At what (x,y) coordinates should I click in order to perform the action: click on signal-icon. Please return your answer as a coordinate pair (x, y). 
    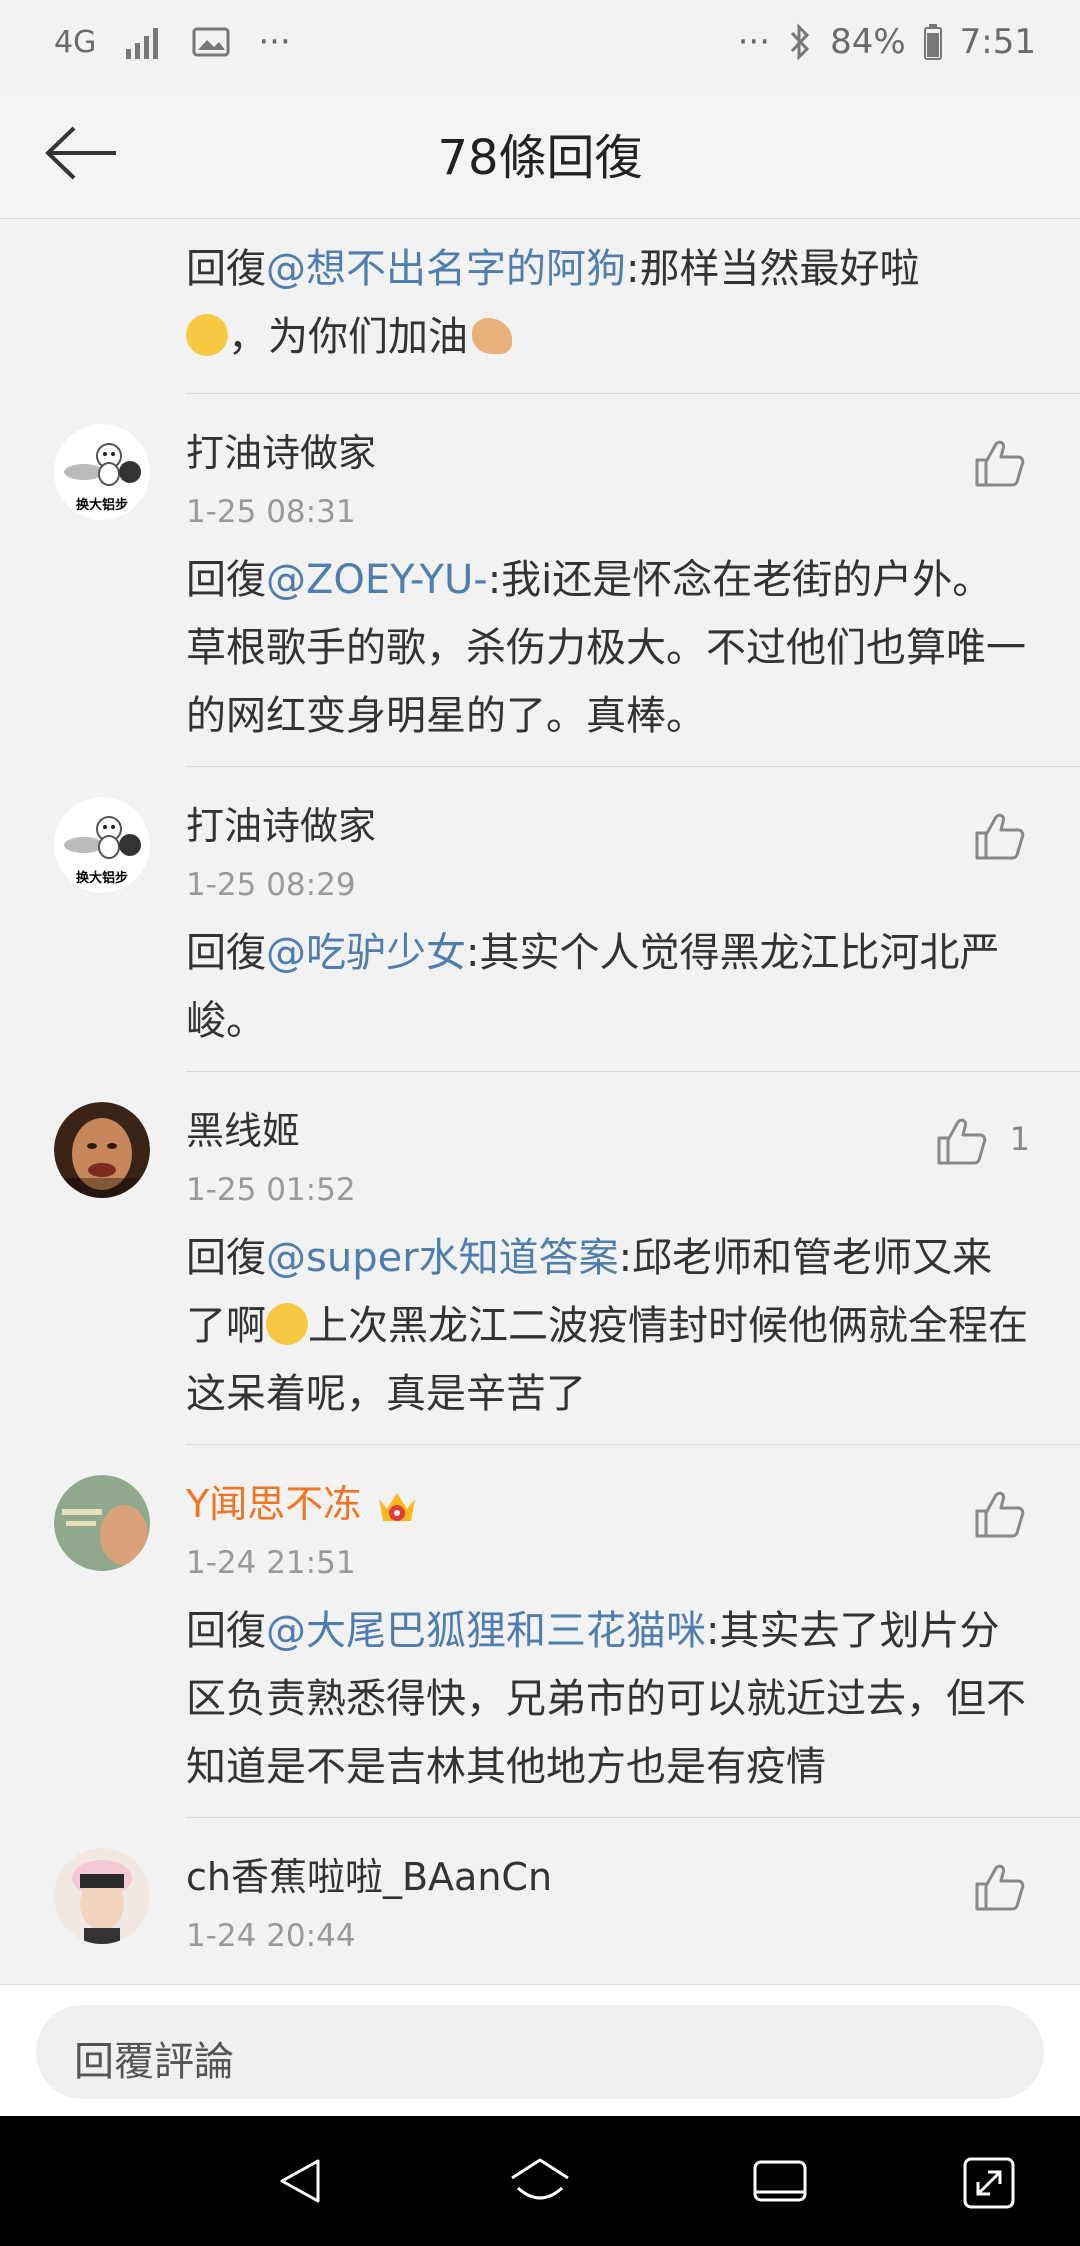
    Looking at the image, I should click on (142, 43).